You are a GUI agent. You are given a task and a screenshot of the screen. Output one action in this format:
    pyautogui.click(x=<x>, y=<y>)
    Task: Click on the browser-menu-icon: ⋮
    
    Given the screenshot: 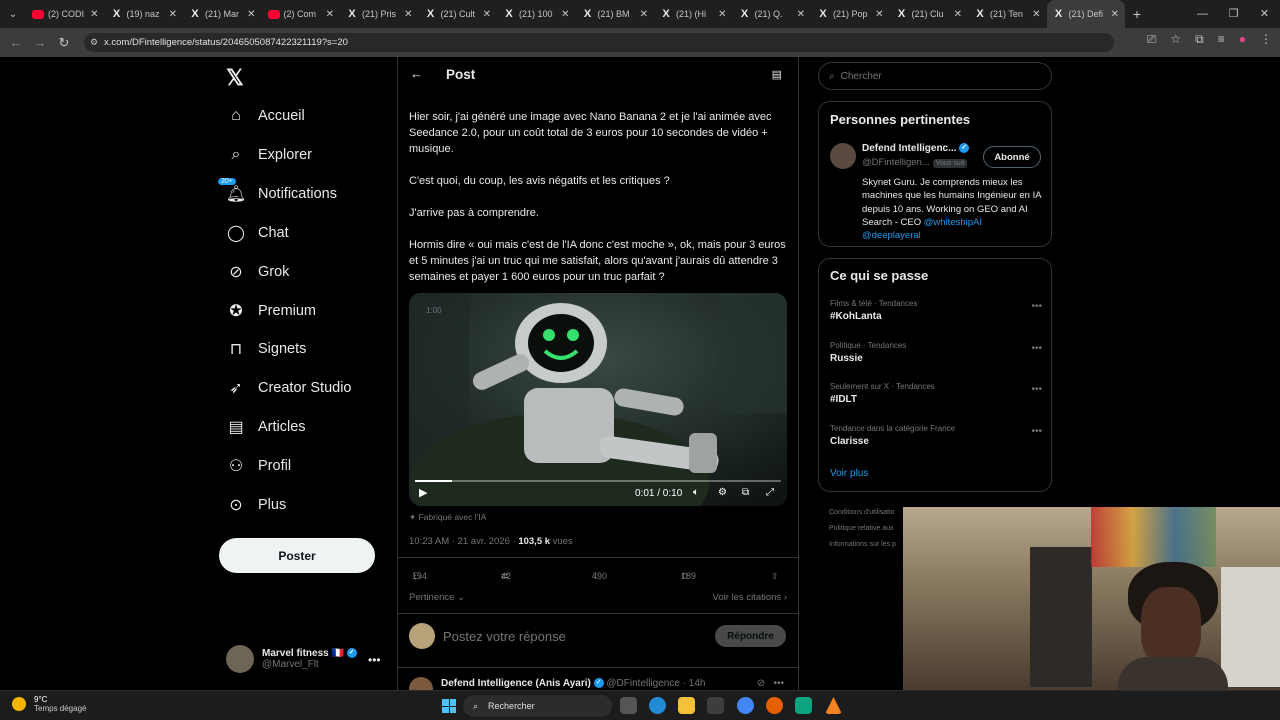 What is the action you would take?
    pyautogui.click(x=1266, y=39)
    